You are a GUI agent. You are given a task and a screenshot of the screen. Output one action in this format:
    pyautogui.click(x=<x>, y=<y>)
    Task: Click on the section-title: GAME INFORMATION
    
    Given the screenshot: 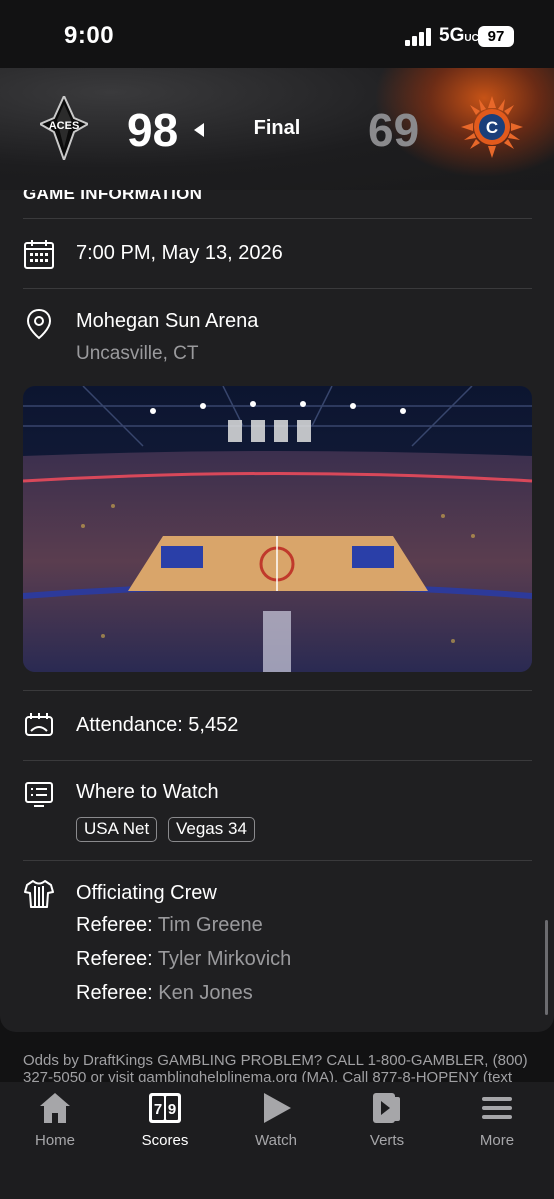 What is the action you would take?
    pyautogui.click(x=113, y=196)
    